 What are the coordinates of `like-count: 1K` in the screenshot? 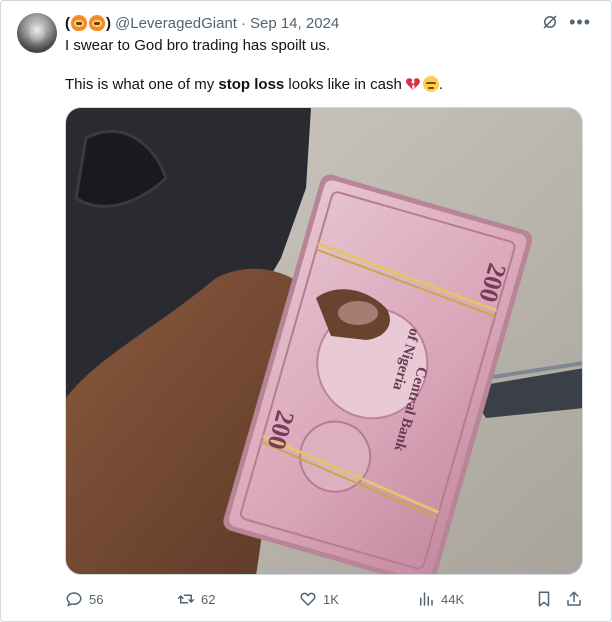 It's located at (331, 599).